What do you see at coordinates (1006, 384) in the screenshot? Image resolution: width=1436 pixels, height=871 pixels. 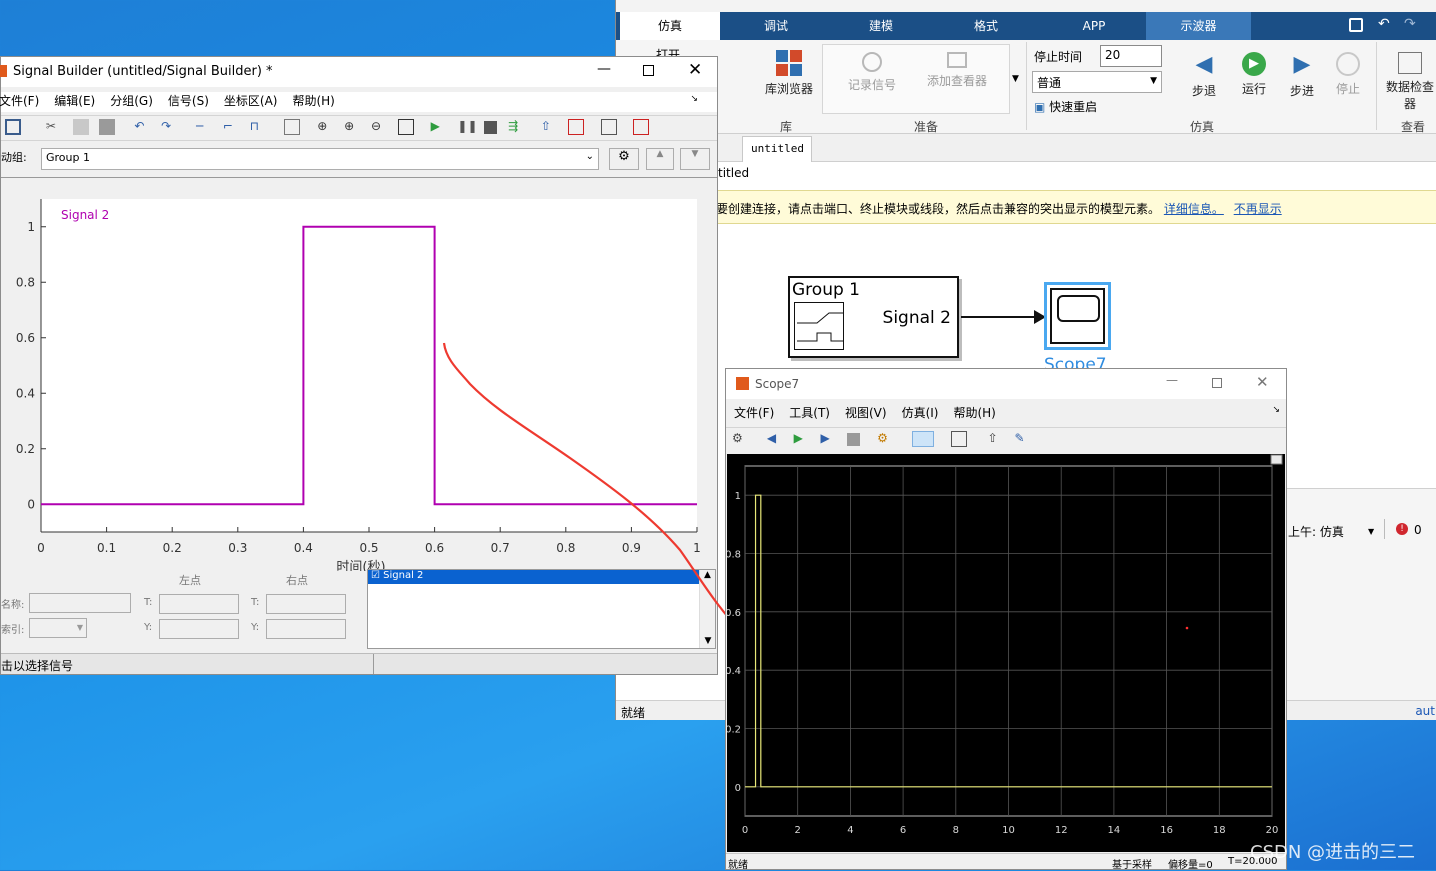 I see `scope-titlebar: Scope7 — ✕` at bounding box center [1006, 384].